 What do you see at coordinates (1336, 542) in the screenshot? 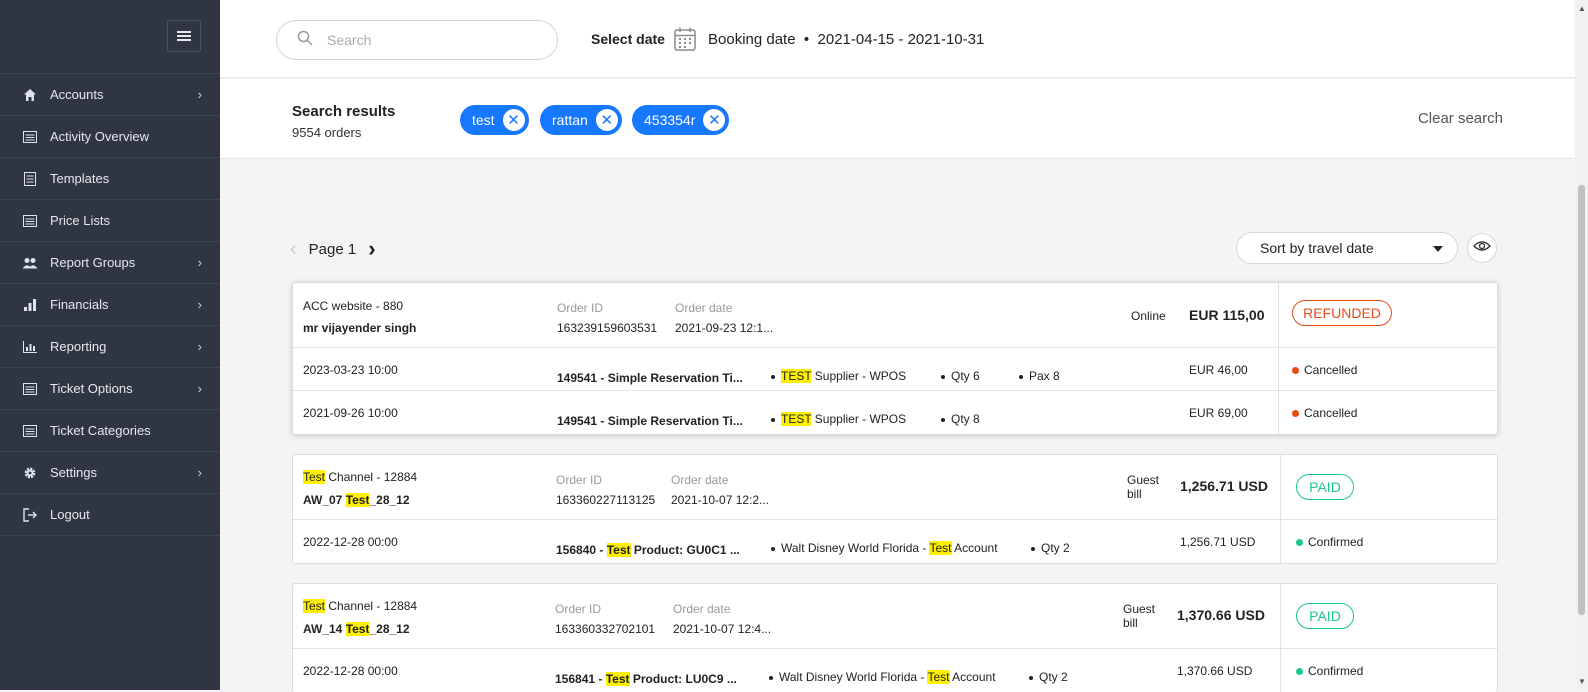
I see `line-status-text: Confirmed` at bounding box center [1336, 542].